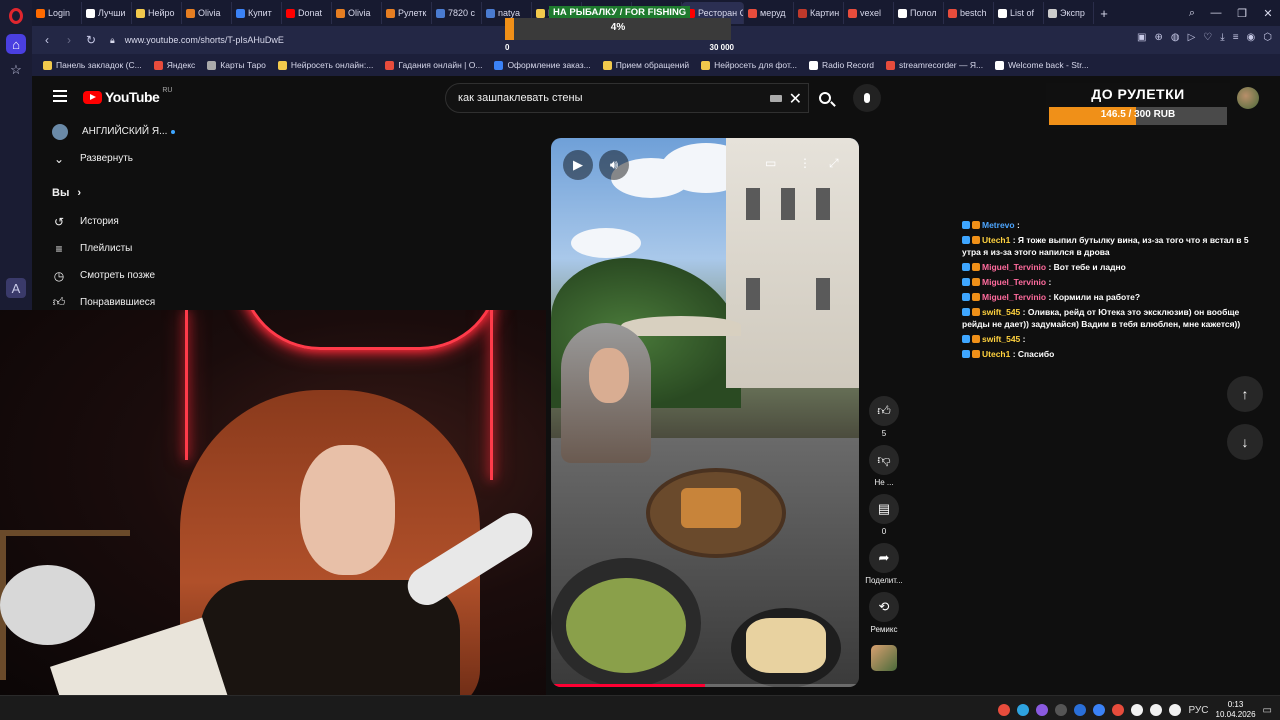 Image resolution: width=1280 pixels, height=720 pixels. Describe the element at coordinates (770, 163) in the screenshot. I see `captions-icon: ▭` at that location.